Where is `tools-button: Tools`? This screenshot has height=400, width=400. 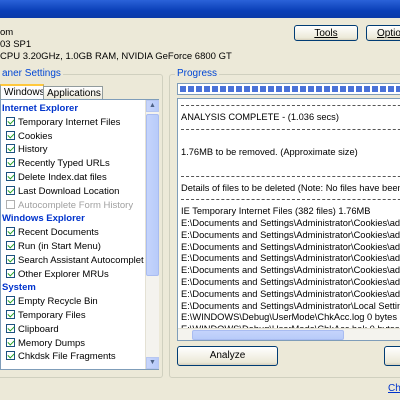
tools-button: Tools is located at coordinates (326, 33).